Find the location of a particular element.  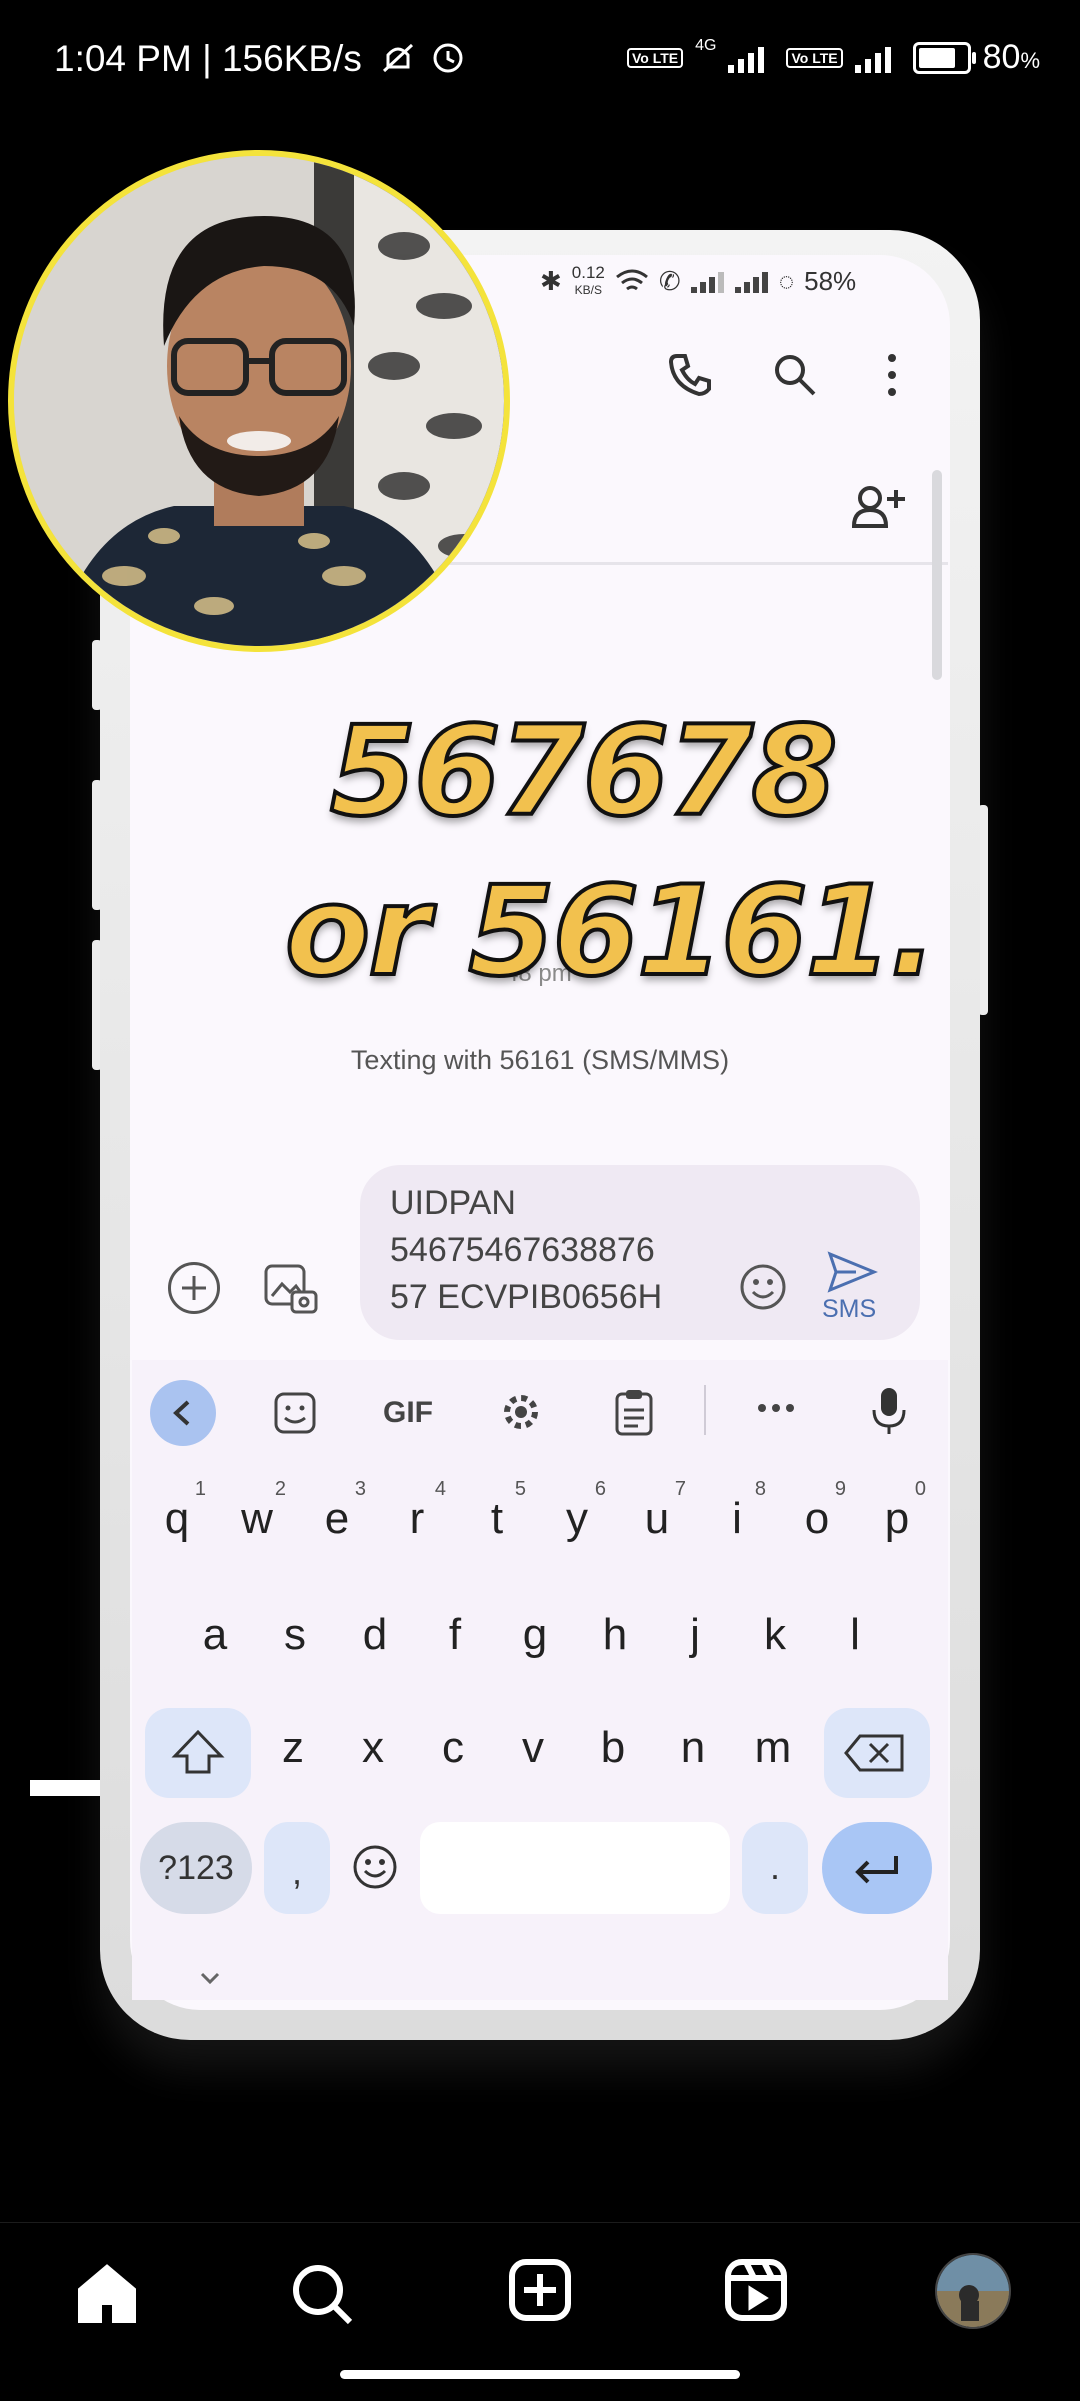

enter-key is located at coordinates (877, 1868).